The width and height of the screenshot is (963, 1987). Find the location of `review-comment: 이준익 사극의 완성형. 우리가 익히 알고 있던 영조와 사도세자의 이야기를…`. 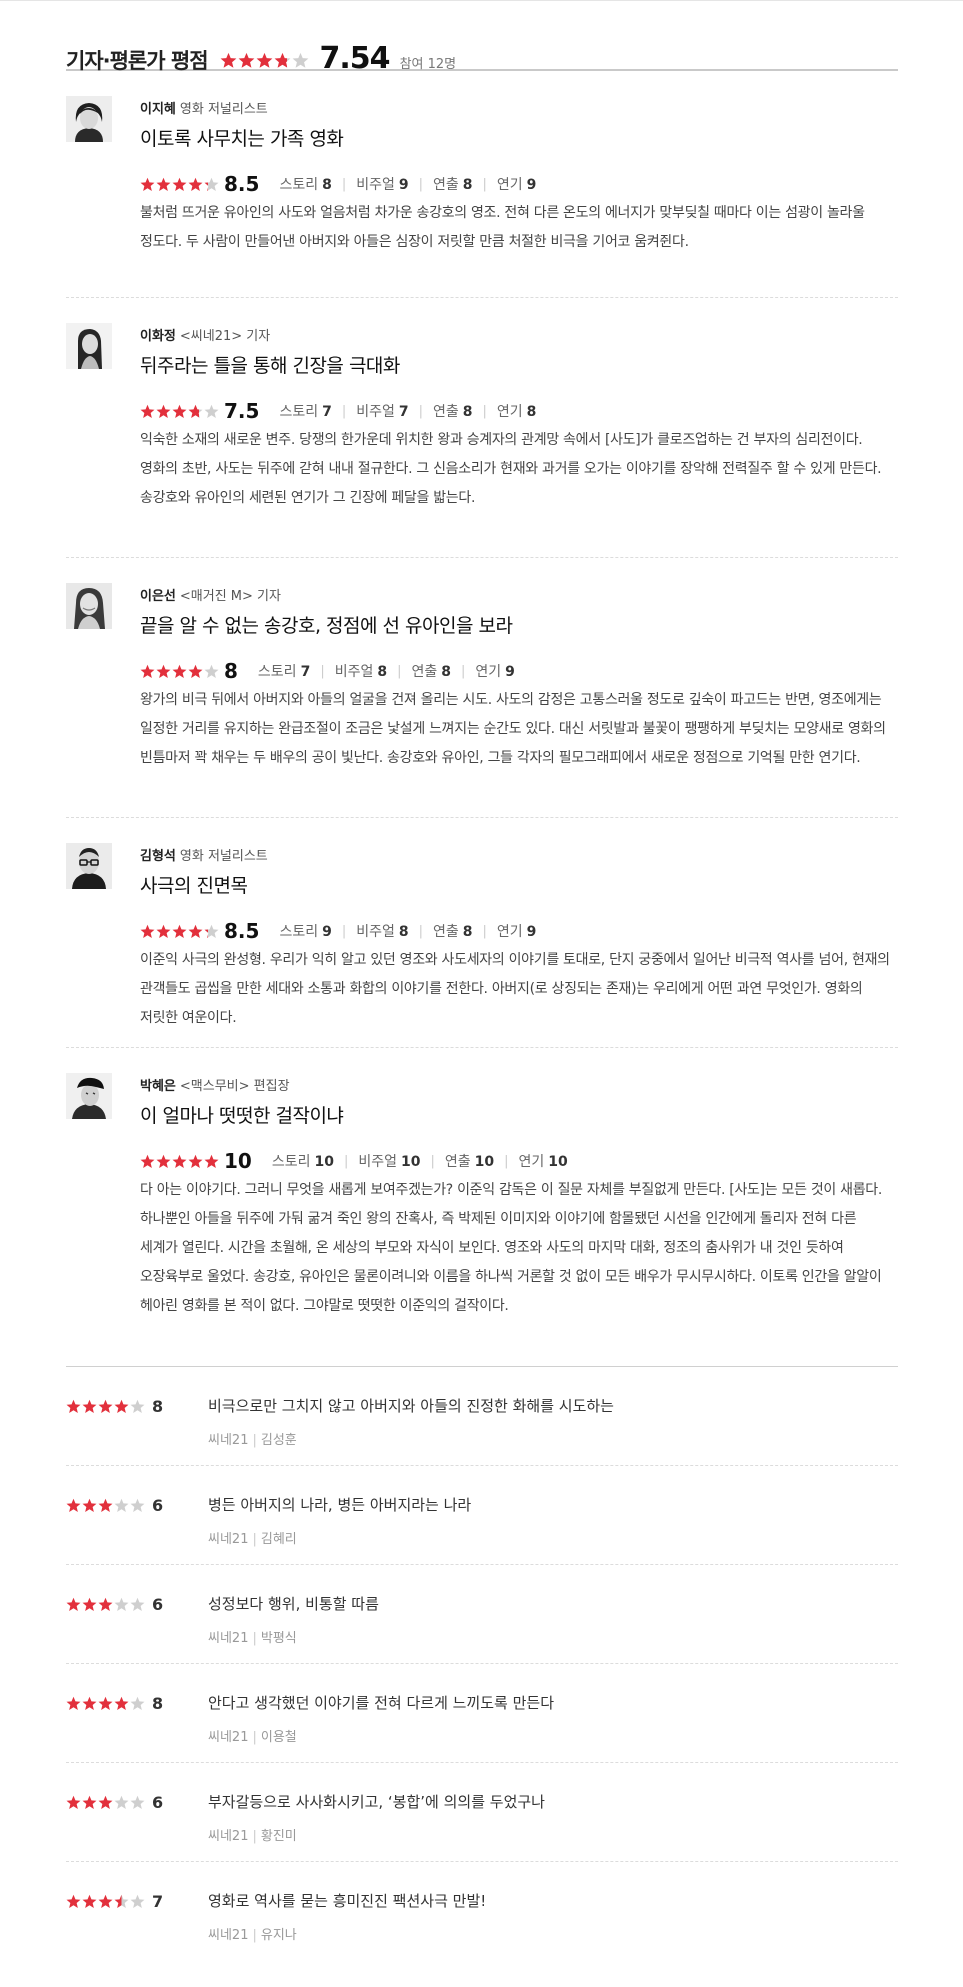

review-comment: 이준익 사극의 완성형. 우리가 익히 알고 있던 영조와 사도세자의 이야기를… is located at coordinates (515, 989).